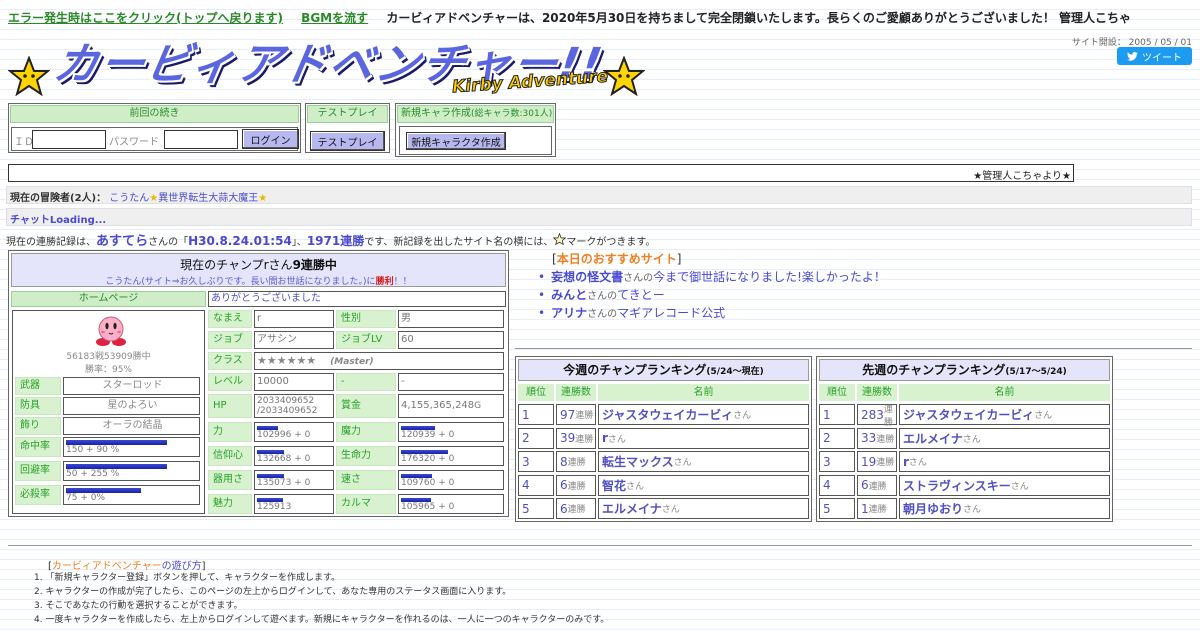 This screenshot has width=1200, height=630. I want to click on gold-value: 4,155,365,248G, so click(451, 406).